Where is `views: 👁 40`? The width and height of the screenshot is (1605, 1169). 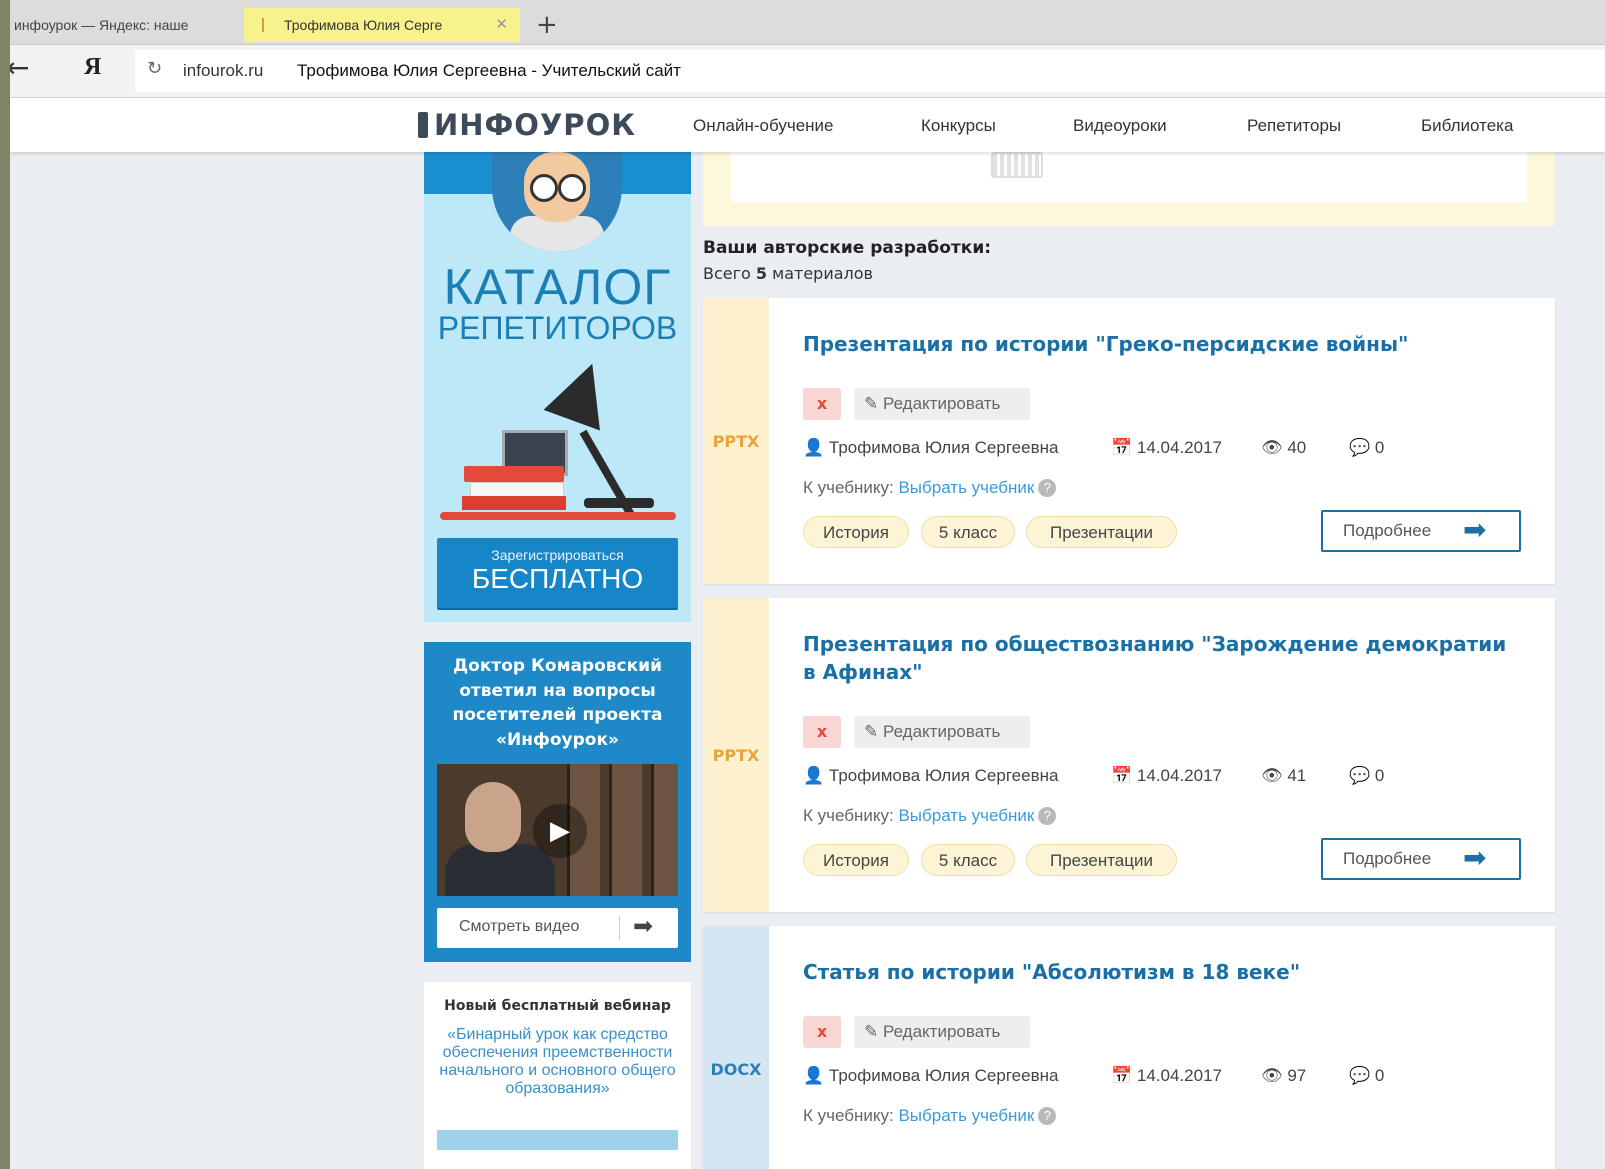
views: 👁 40 is located at coordinates (1284, 447).